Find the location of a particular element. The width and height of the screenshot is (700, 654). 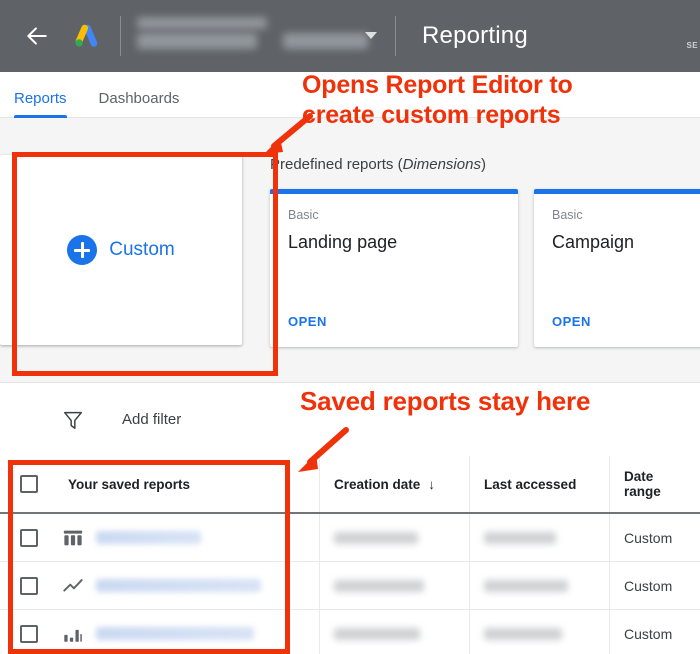

corner-label: SE is located at coordinates (692, 45).